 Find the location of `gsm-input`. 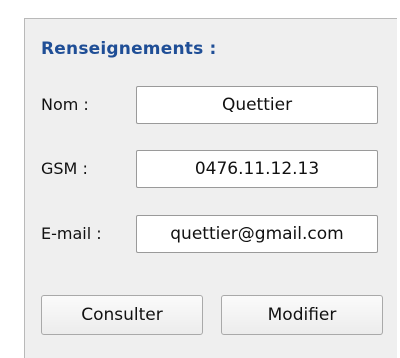

gsm-input is located at coordinates (257, 169).